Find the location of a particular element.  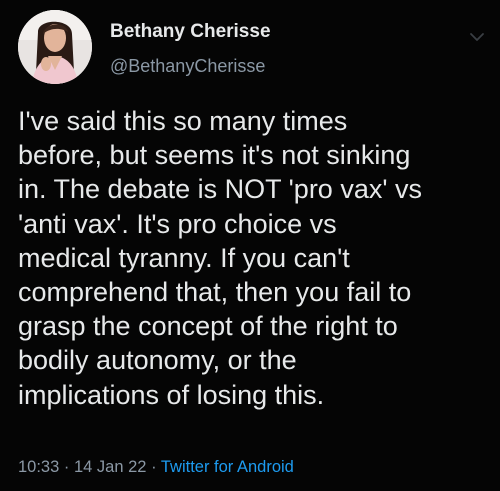

tweet-meta: 10:33 · 14 Jan 22 · Twitter for Android is located at coordinates (156, 467).